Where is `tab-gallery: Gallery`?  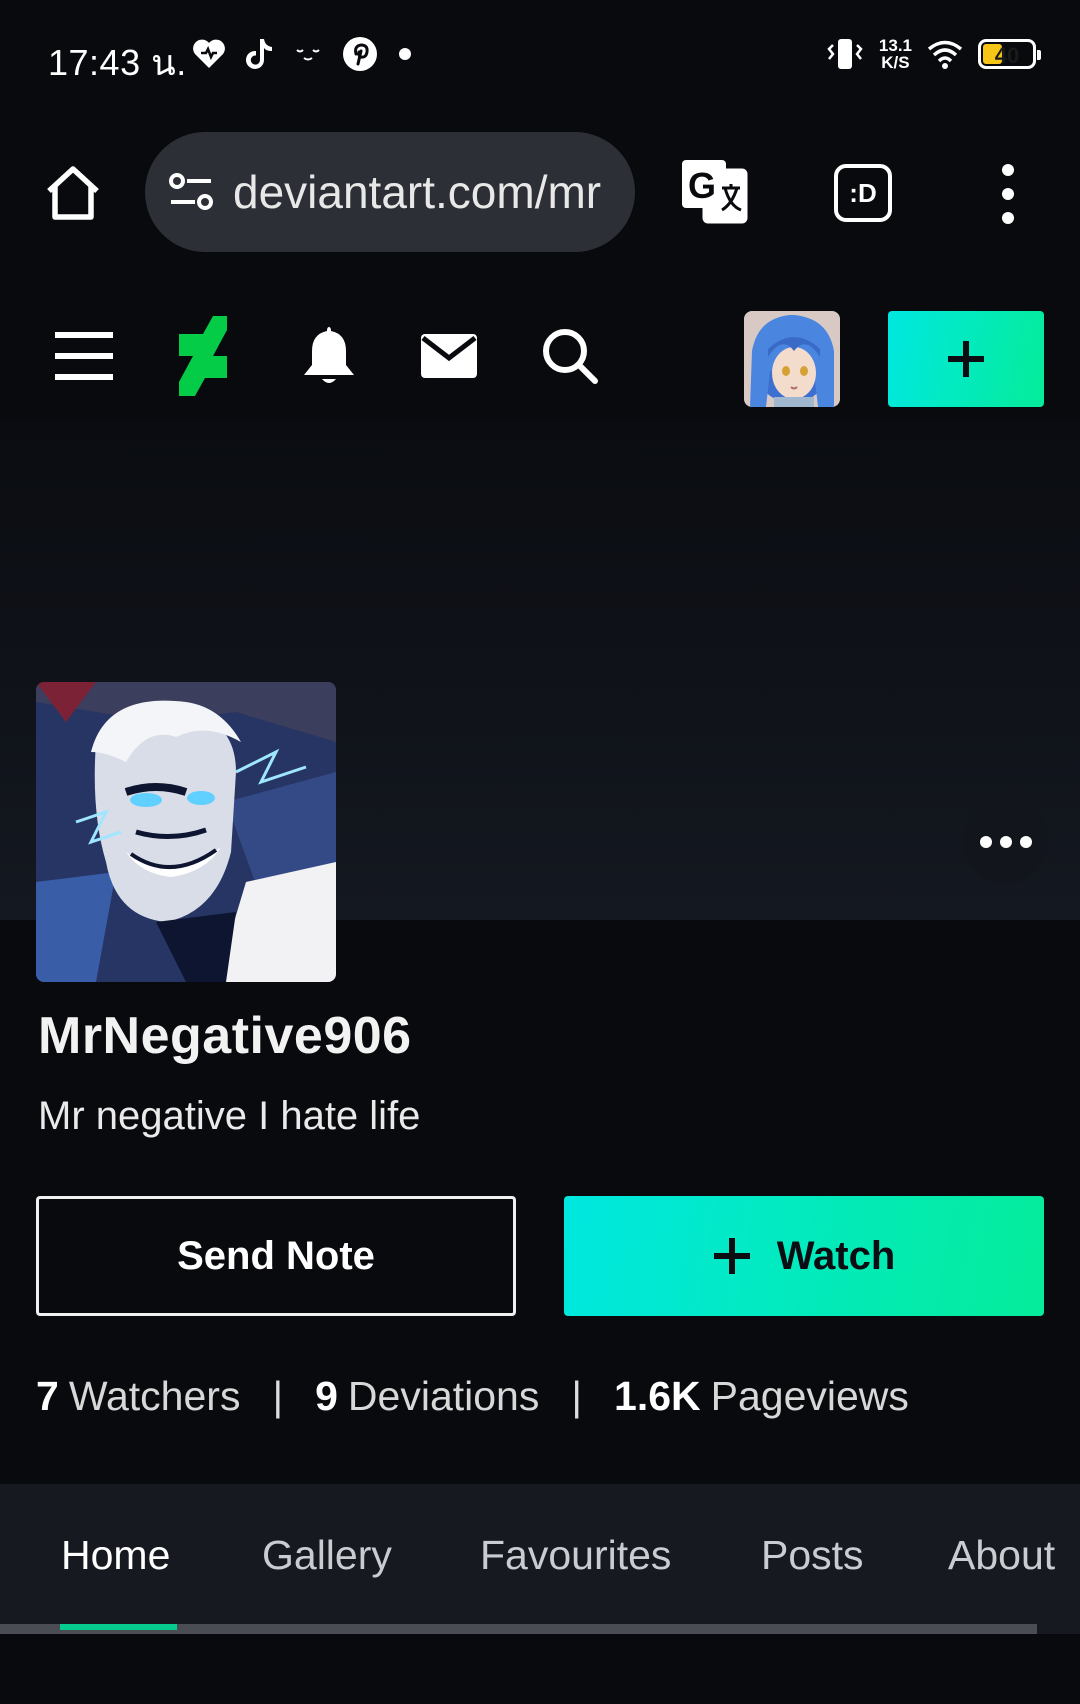
tab-gallery: Gallery is located at coordinates (327, 1555).